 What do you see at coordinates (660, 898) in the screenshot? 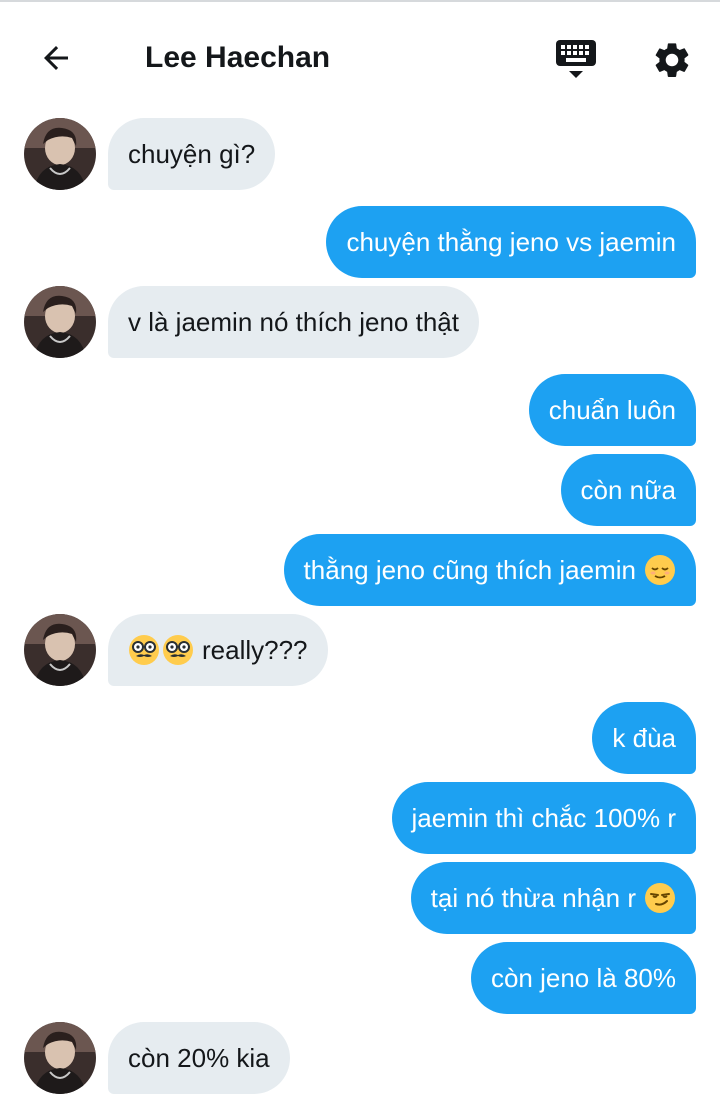
I see `smirking-face-emoji` at bounding box center [660, 898].